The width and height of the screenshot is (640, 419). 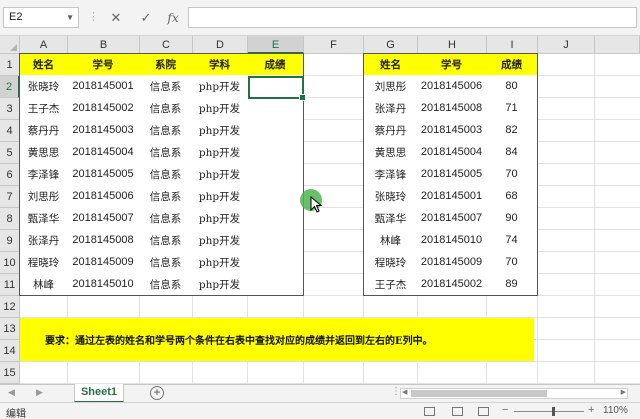 I want to click on column-header: G, so click(x=391, y=45).